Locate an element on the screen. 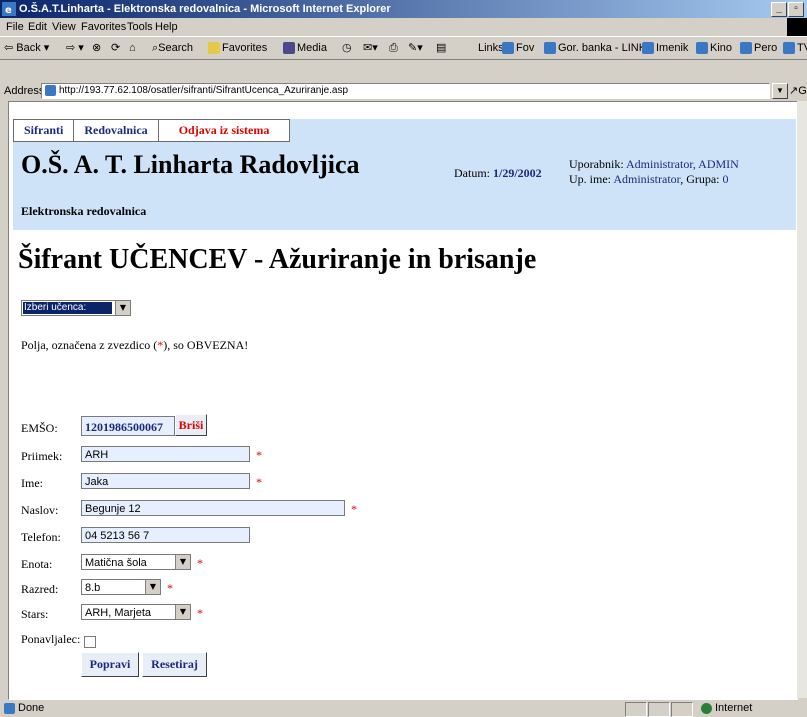 This screenshot has height=717, width=807. priimek-label: Priimek: is located at coordinates (42, 456).